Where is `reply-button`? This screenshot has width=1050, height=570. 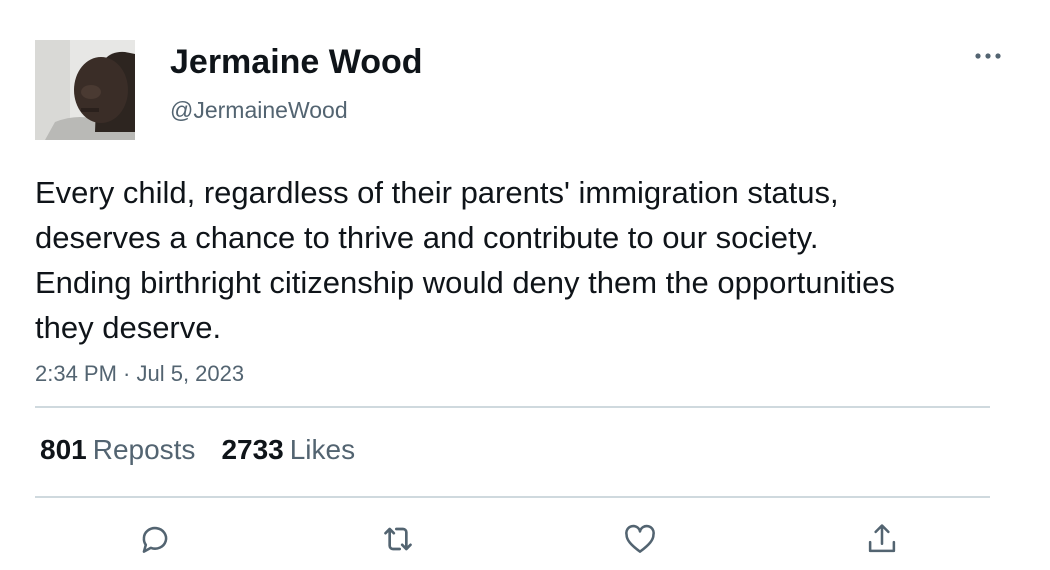 reply-button is located at coordinates (155, 539).